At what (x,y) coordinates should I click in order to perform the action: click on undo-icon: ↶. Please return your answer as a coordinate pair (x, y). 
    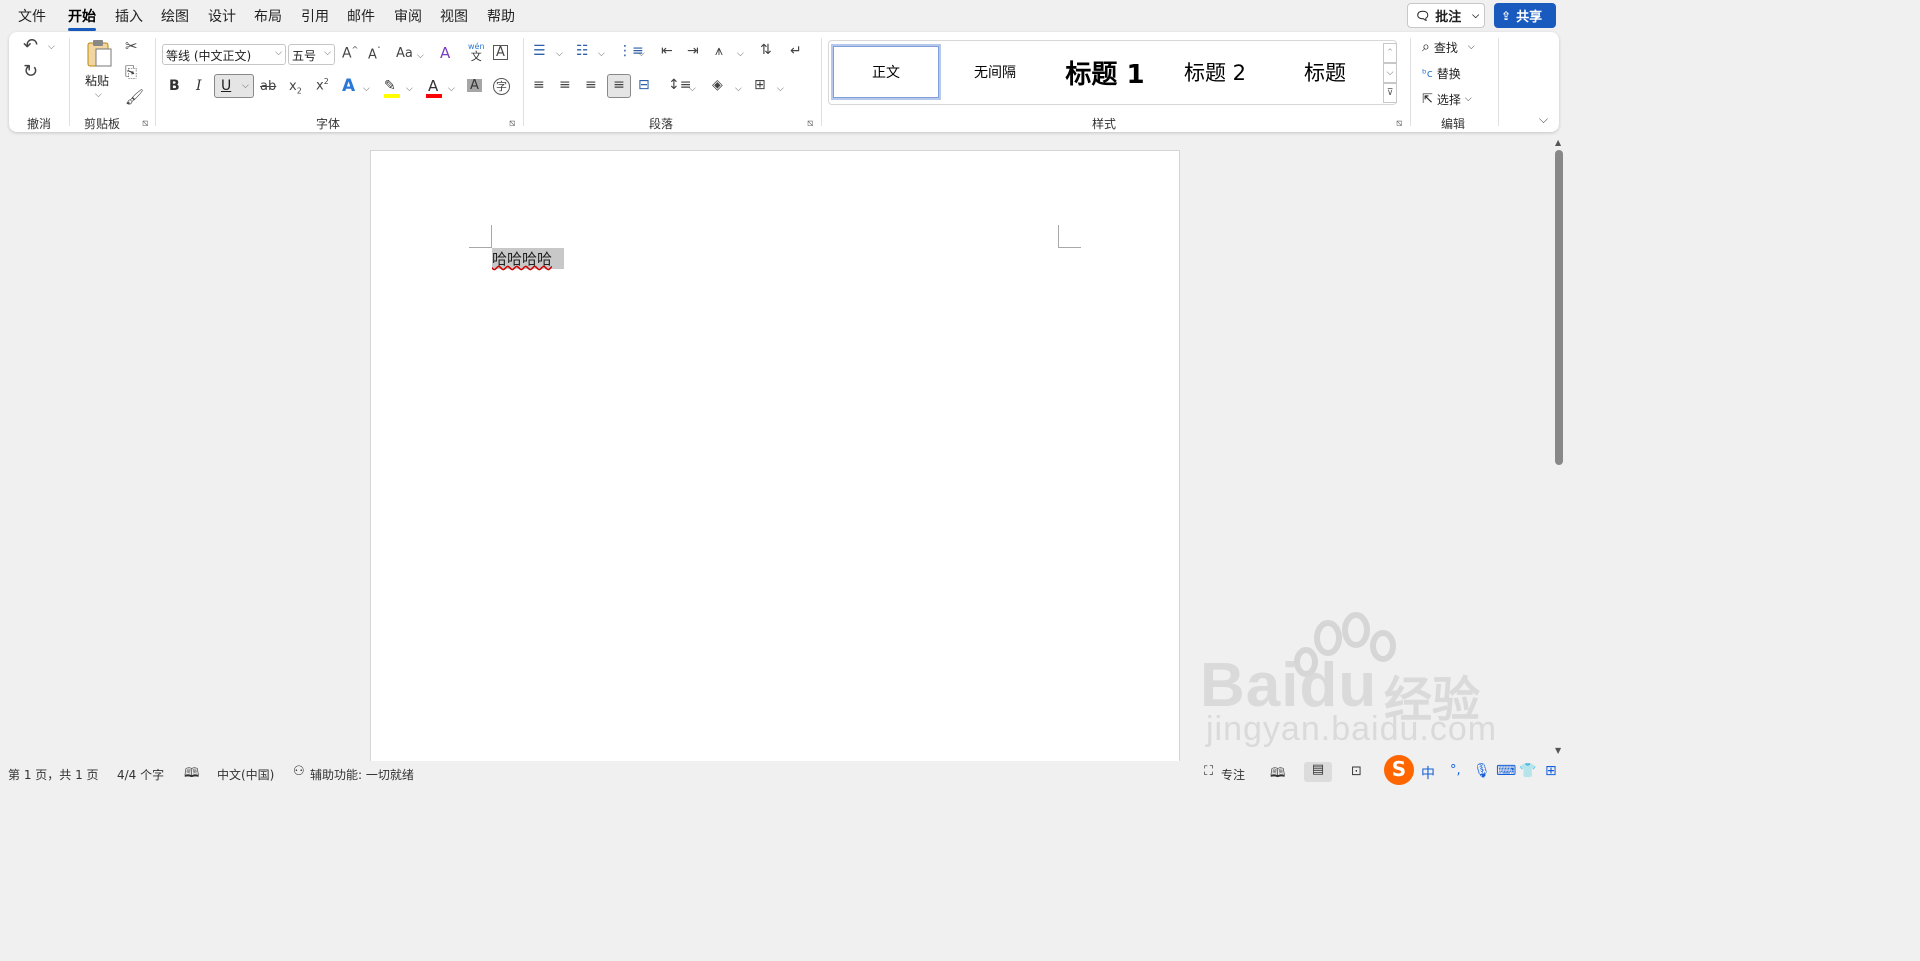
    Looking at the image, I should click on (30, 46).